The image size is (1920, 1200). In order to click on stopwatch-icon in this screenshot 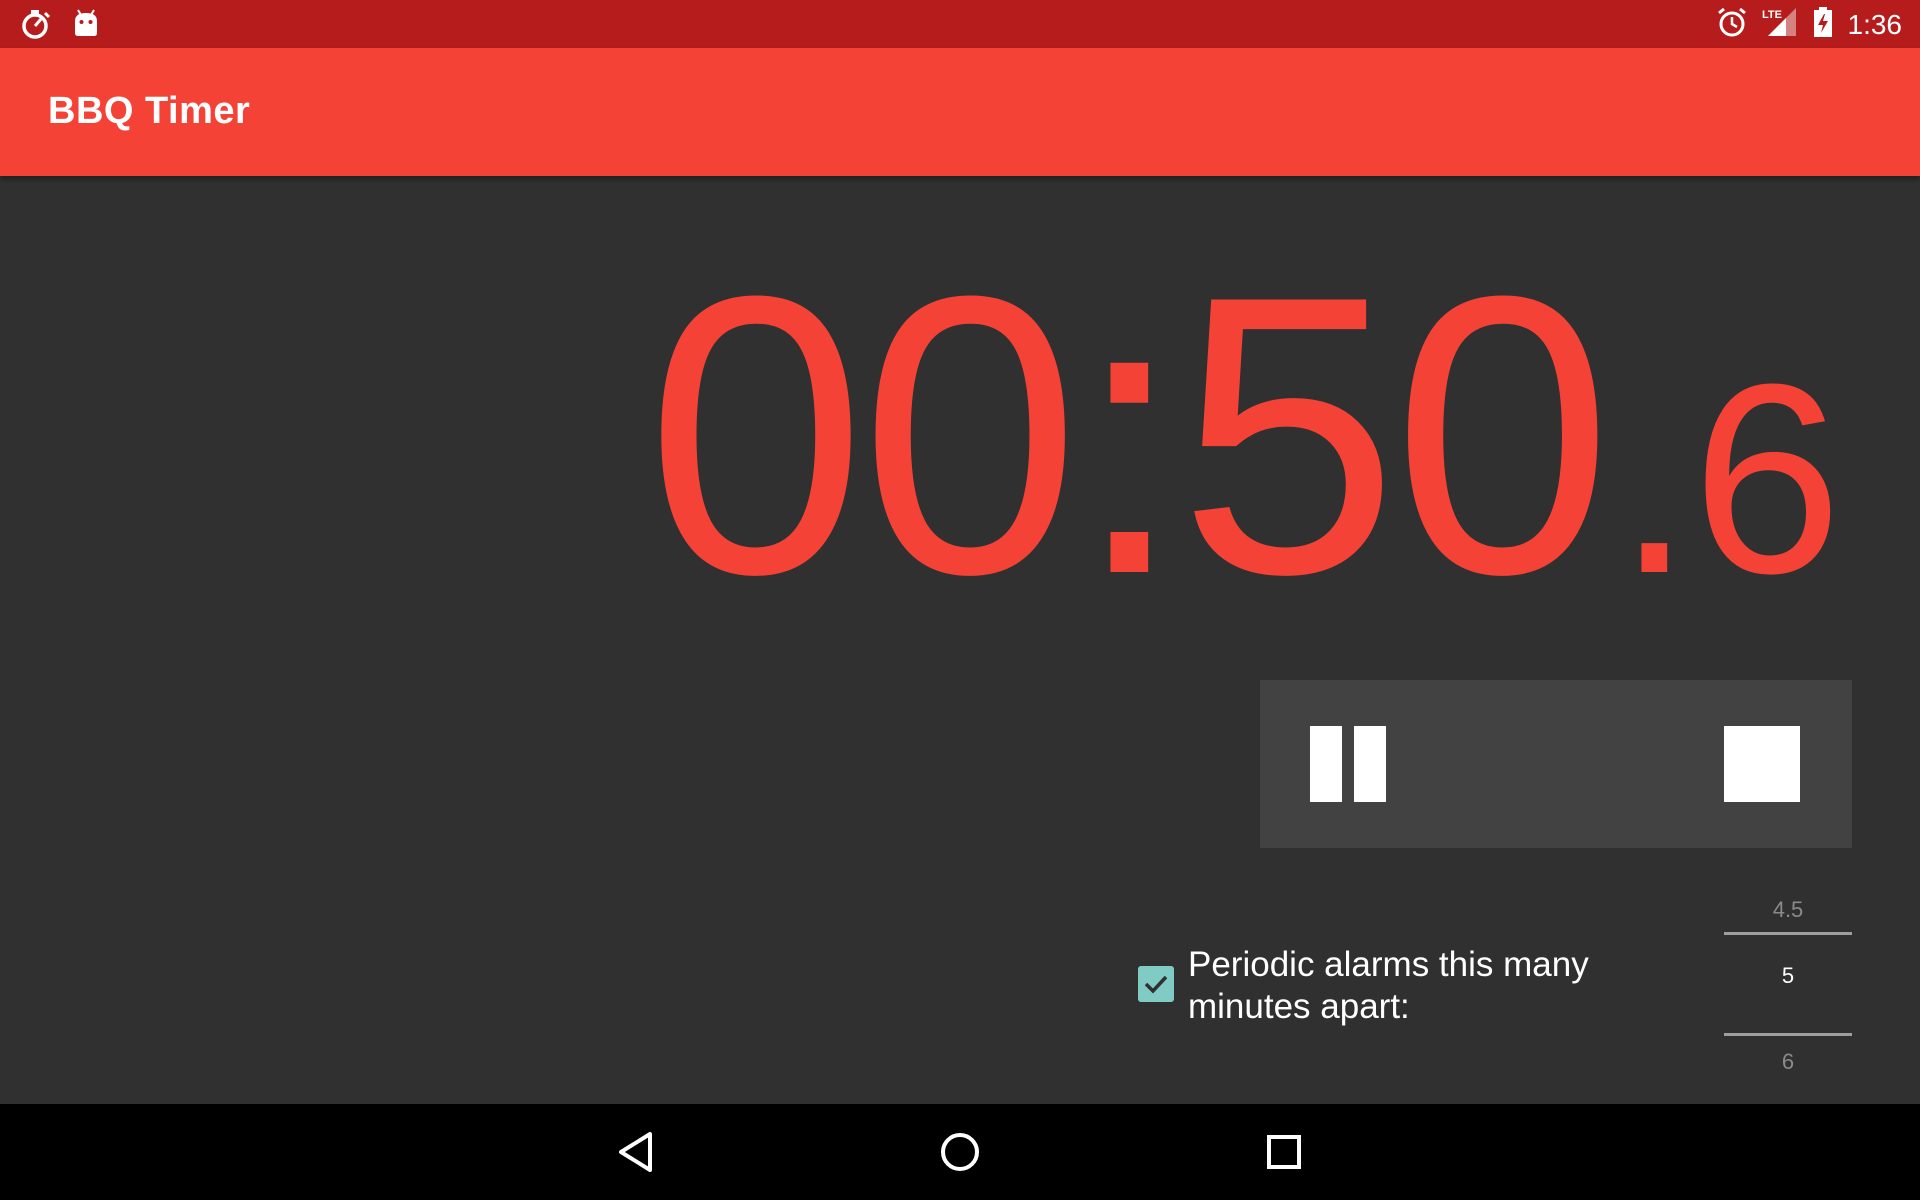, I will do `click(36, 26)`.